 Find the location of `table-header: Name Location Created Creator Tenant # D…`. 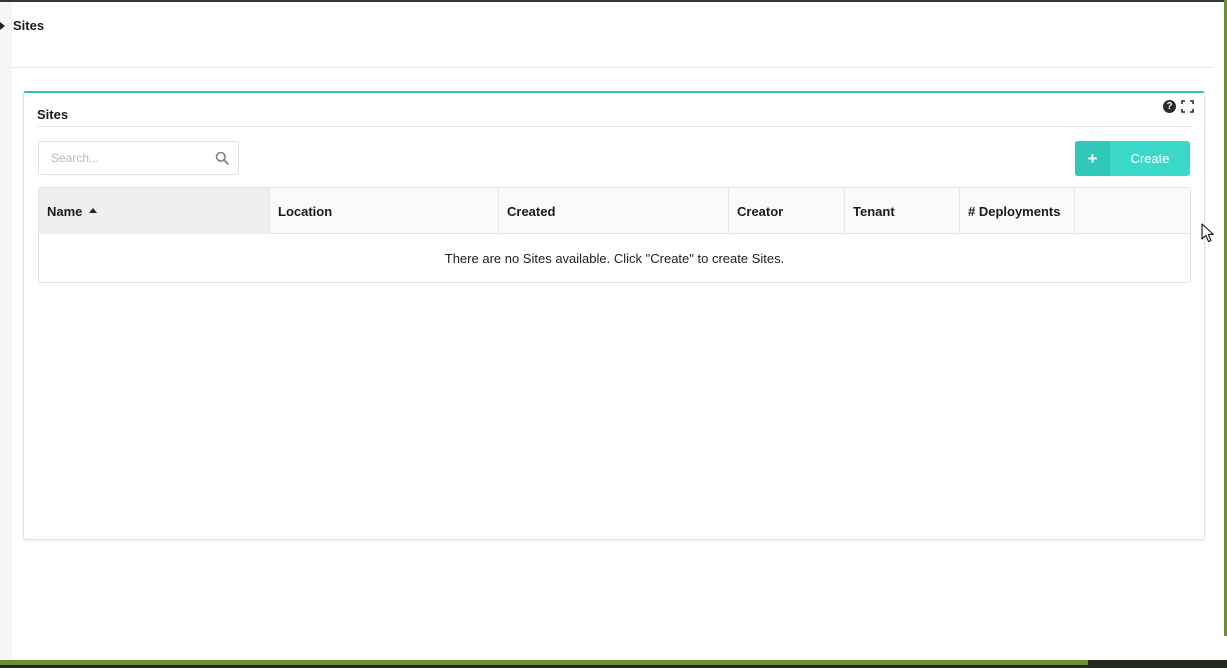

table-header: Name Location Created Creator Tenant # D… is located at coordinates (614, 211).